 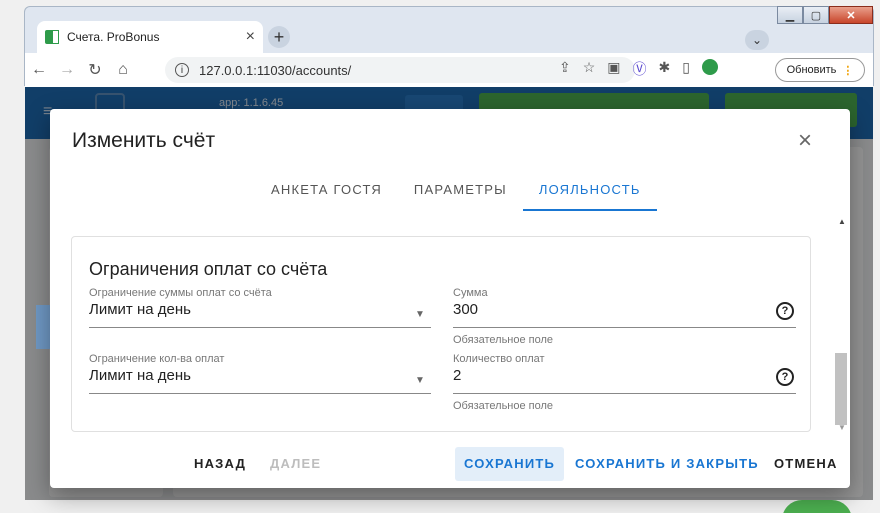 I want to click on reload-icon: ↻, so click(x=95, y=70).